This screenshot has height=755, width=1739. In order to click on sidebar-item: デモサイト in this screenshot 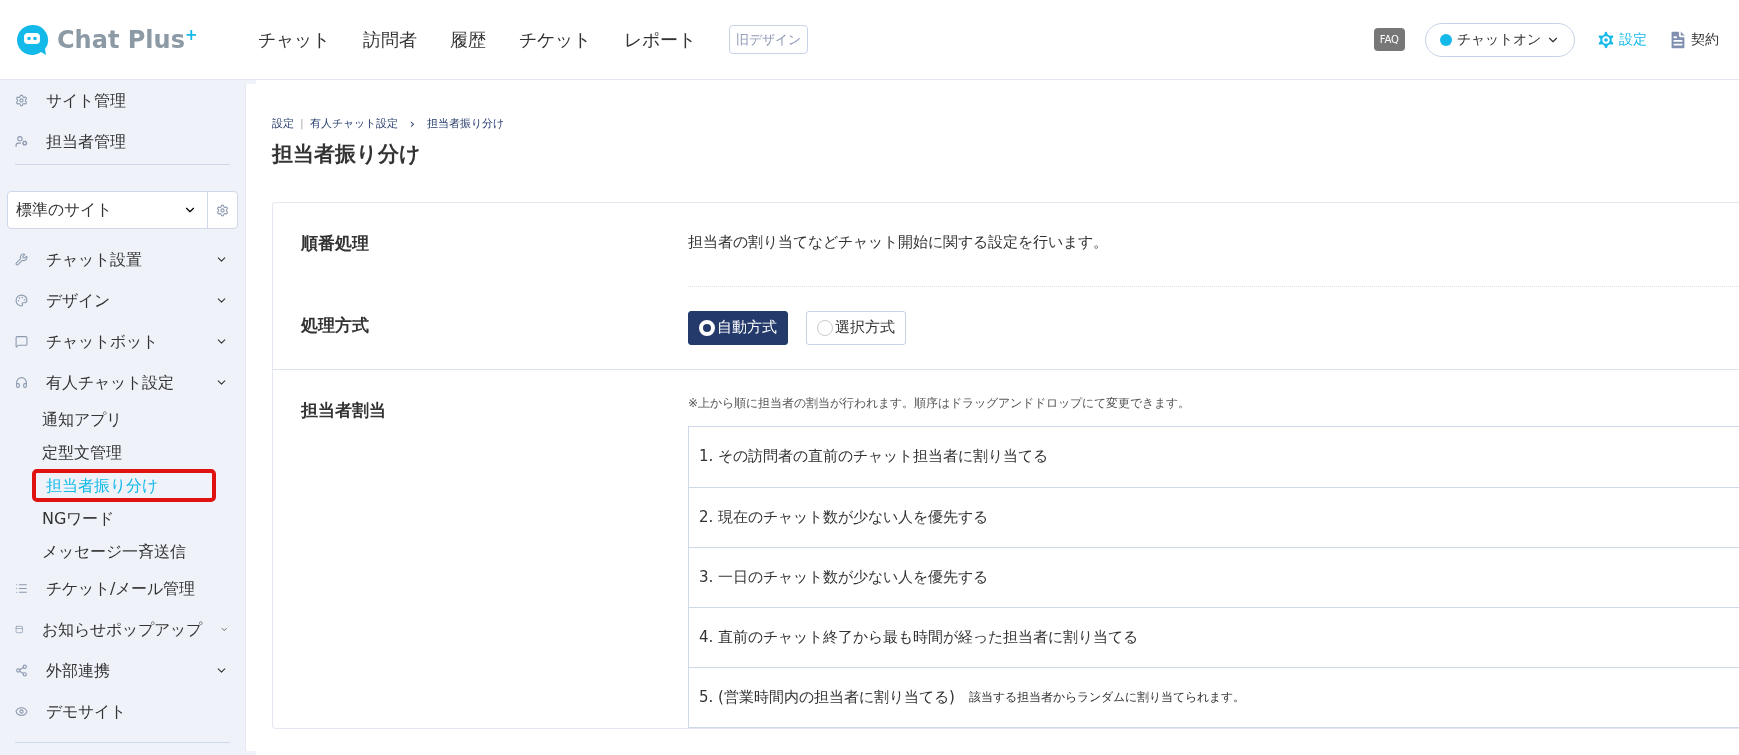, I will do `click(122, 711)`.